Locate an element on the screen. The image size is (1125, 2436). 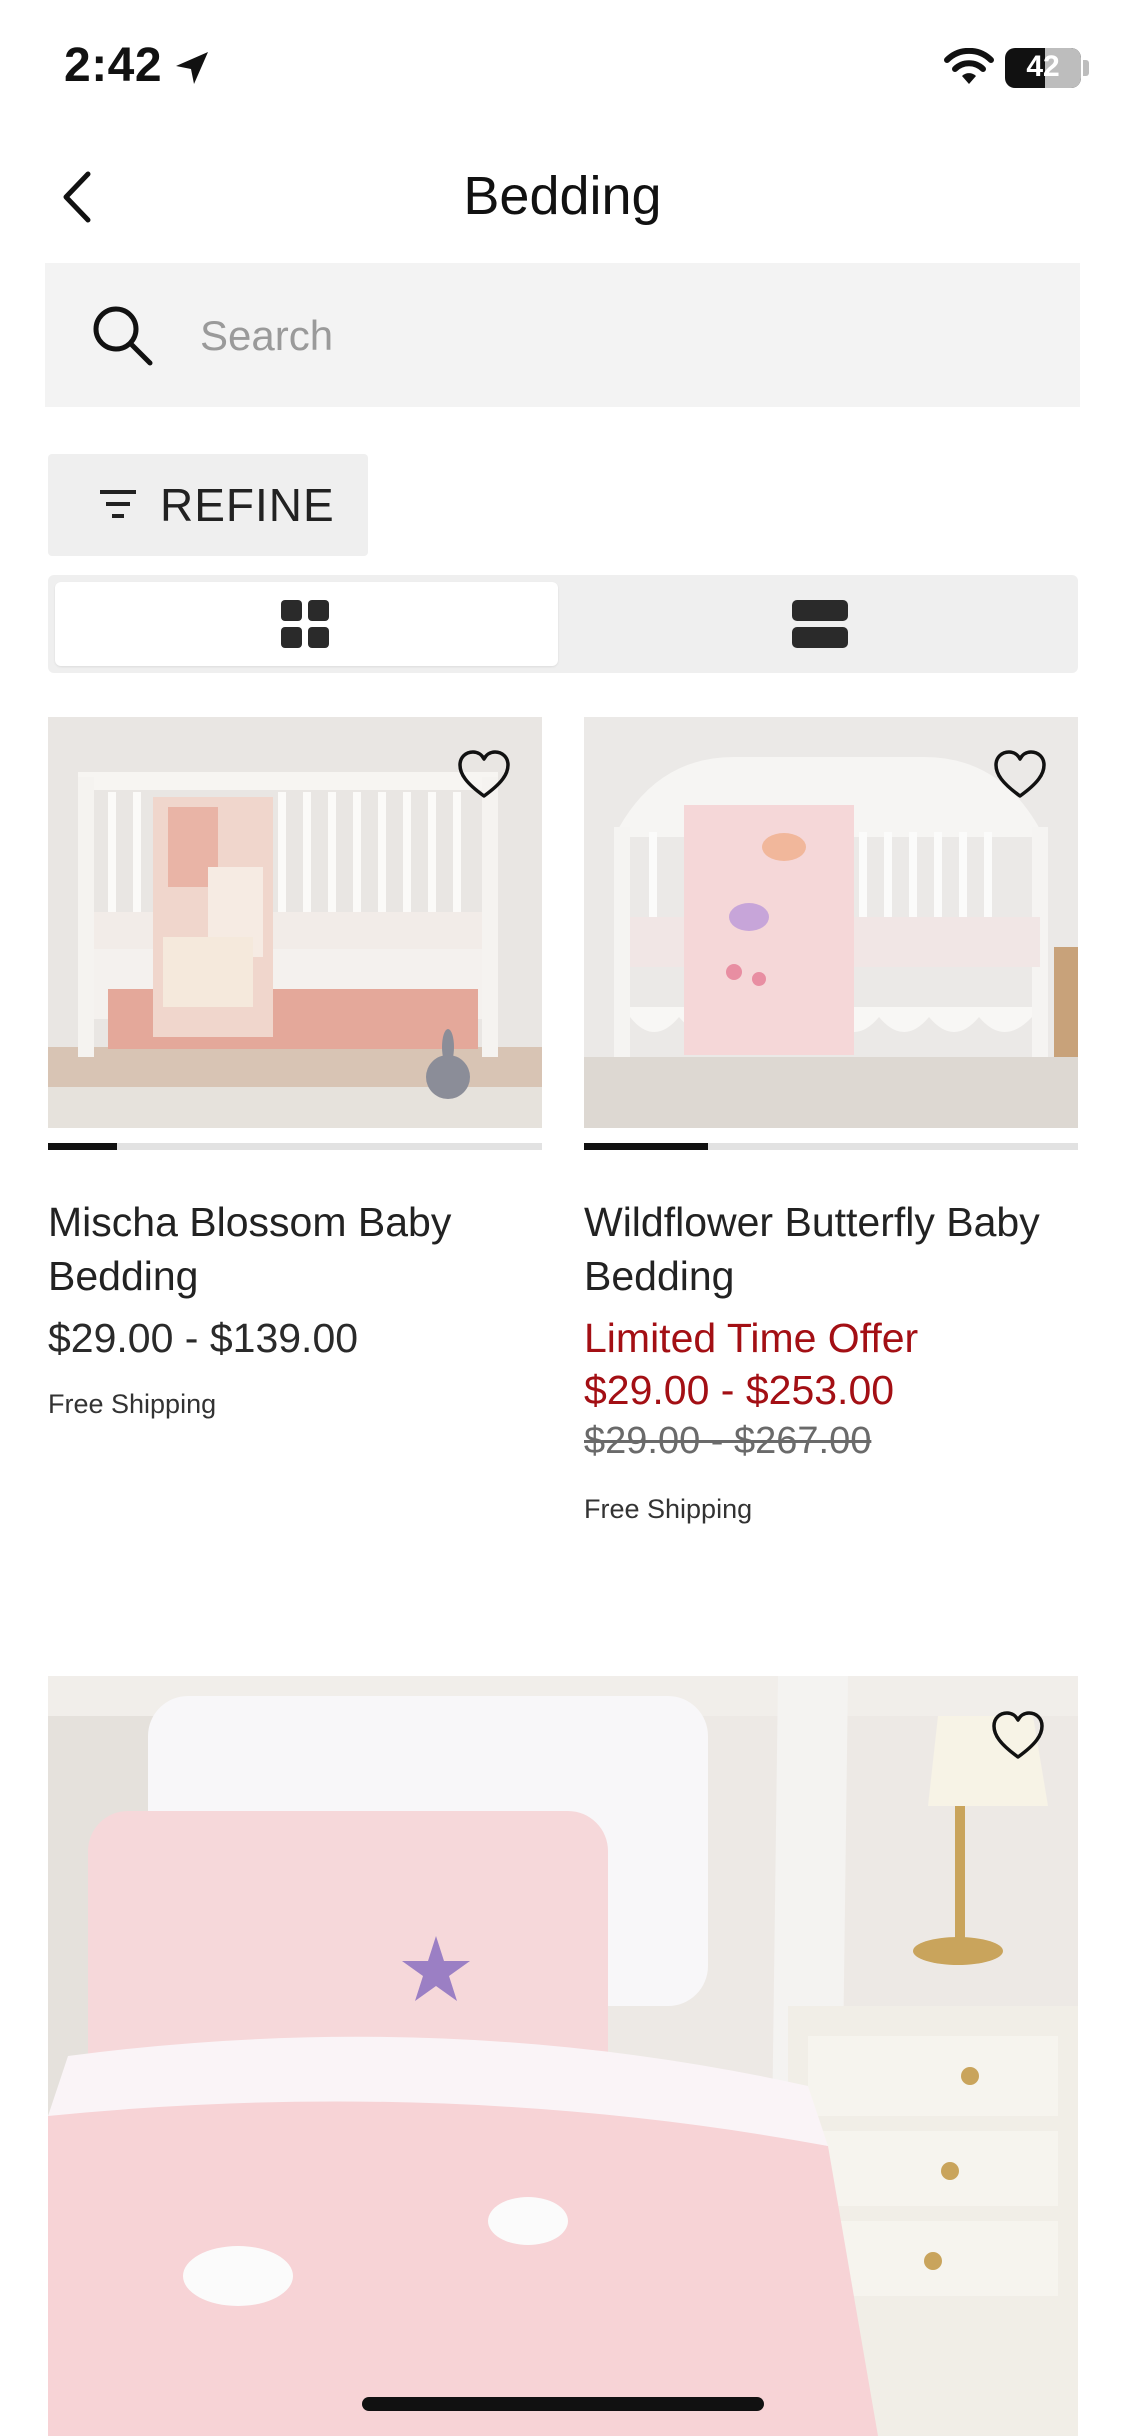
battery-icon: 42 is located at coordinates (1043, 68).